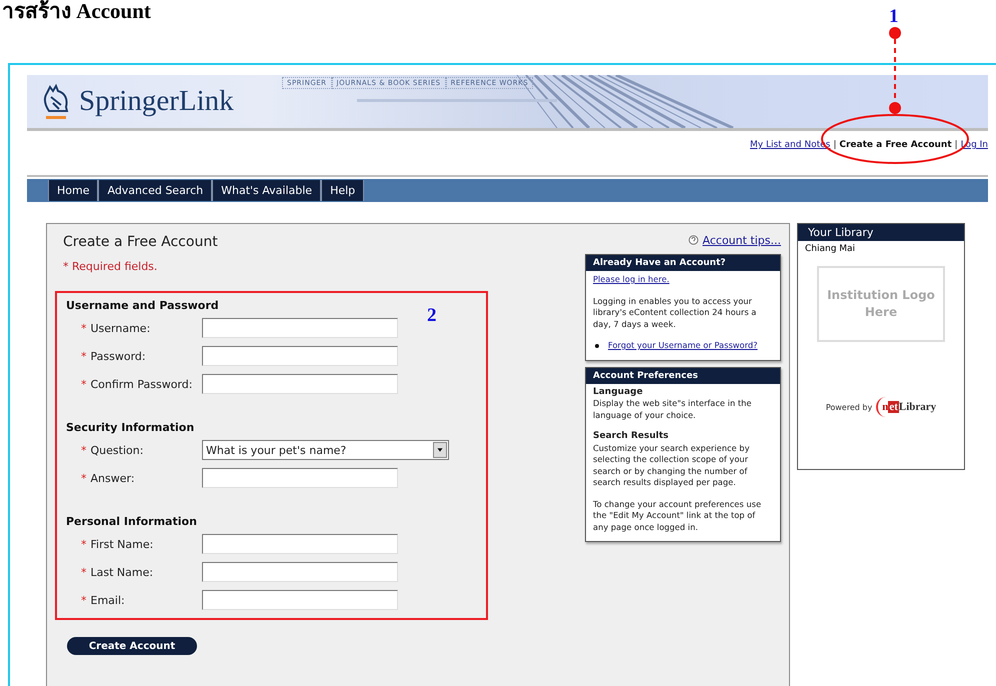 Image resolution: width=996 pixels, height=686 pixels. I want to click on help-bubble-icon, so click(693, 240).